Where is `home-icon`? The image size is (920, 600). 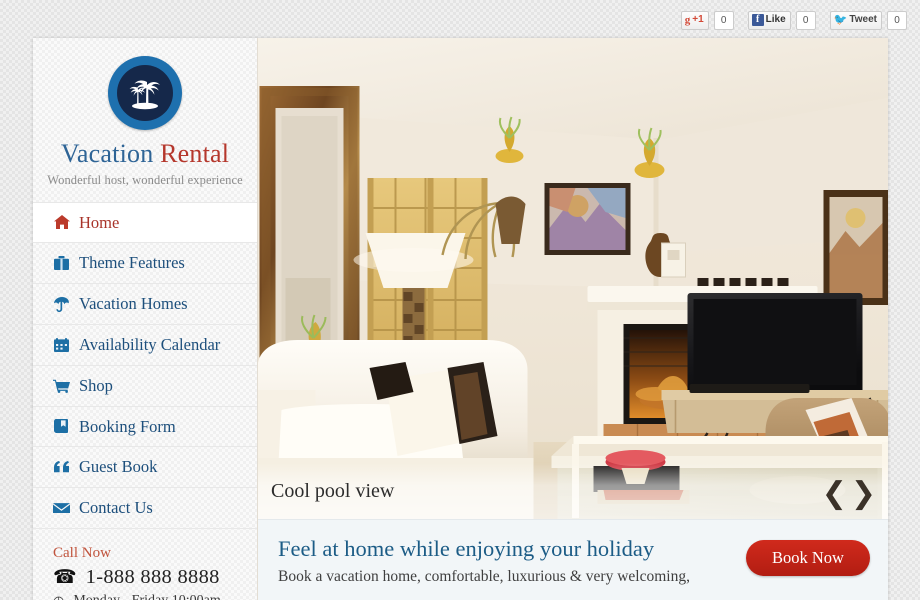 home-icon is located at coordinates (61, 222).